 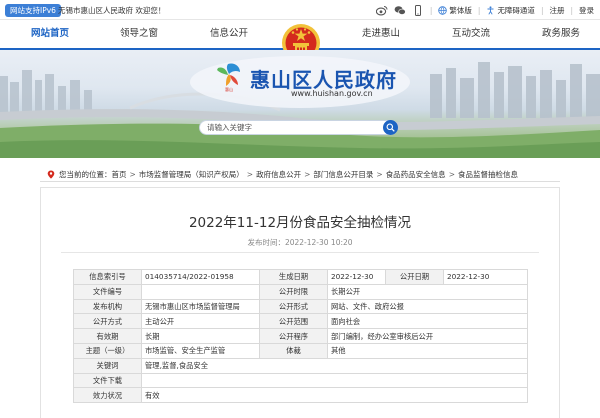 I want to click on table-row: 文件下载, so click(x=300, y=380).